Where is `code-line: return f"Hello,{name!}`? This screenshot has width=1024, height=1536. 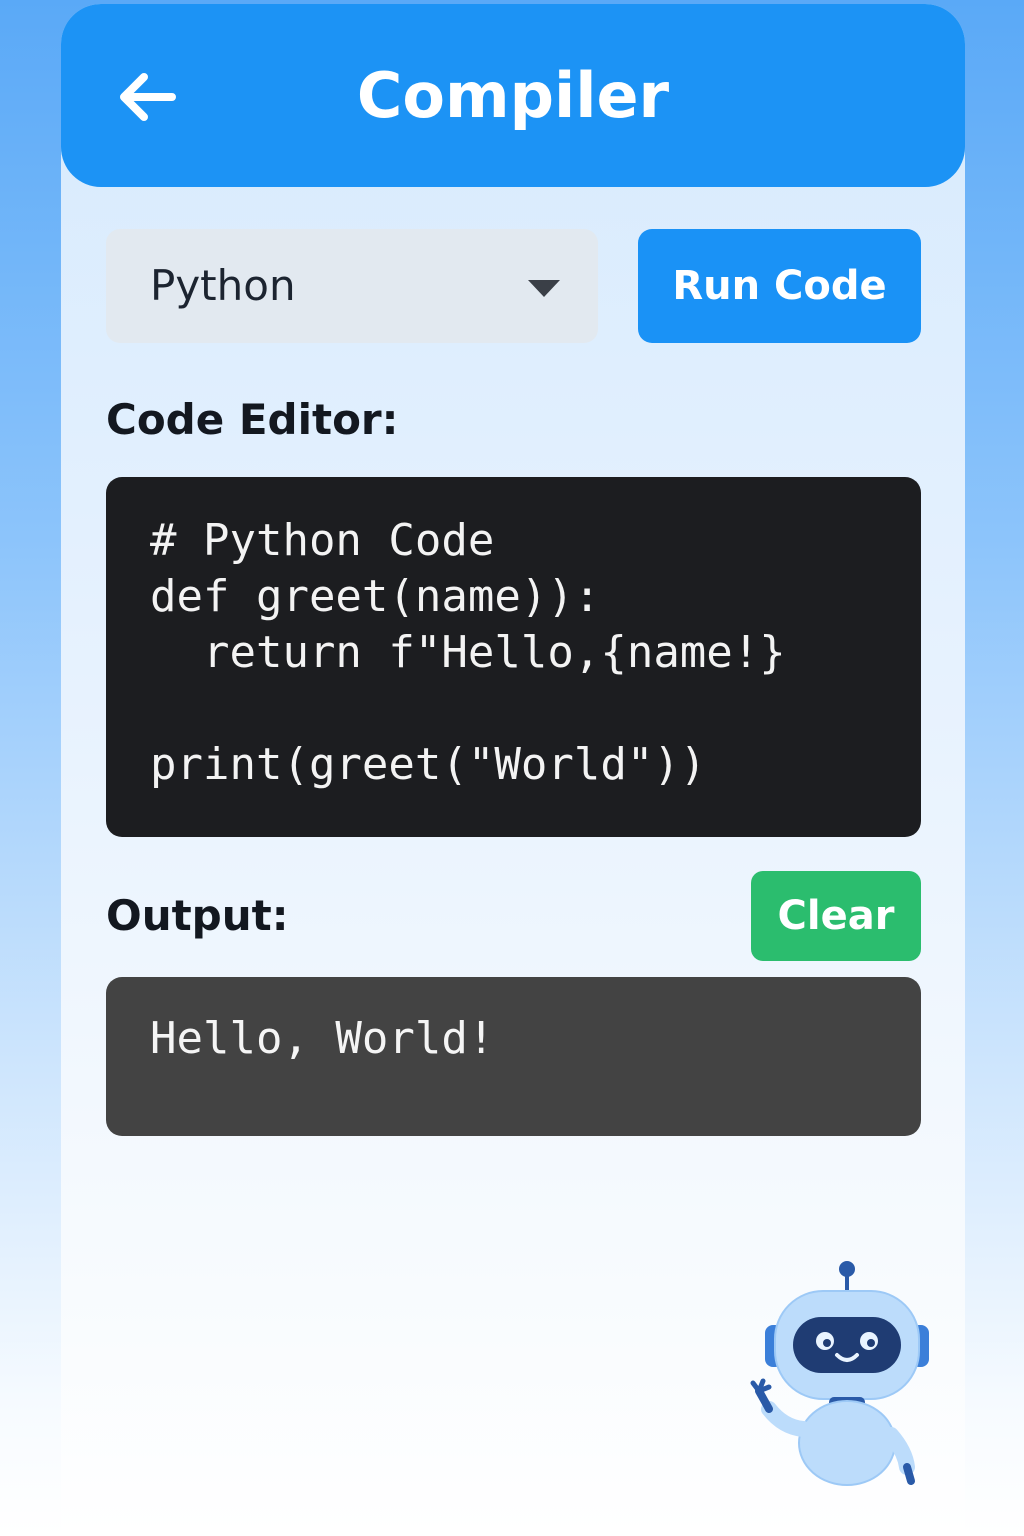
code-line: return f"Hello,{name!} is located at coordinates (468, 652).